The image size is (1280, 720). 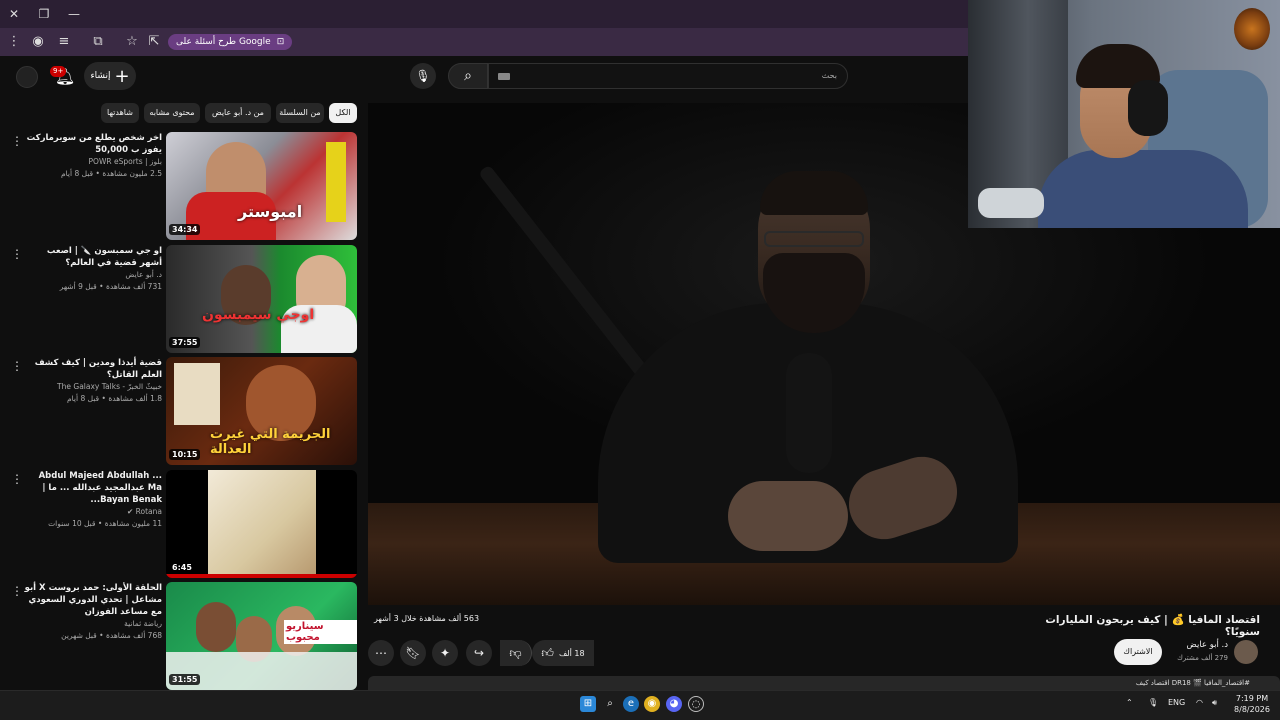 What do you see at coordinates (98, 42) in the screenshot?
I see `extensions-icon: ⧉` at bounding box center [98, 42].